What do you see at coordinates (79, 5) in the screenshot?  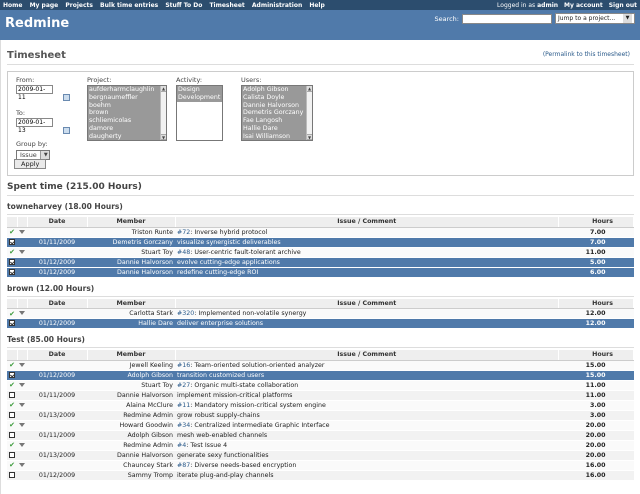 I see `menu-projects: Projects` at bounding box center [79, 5].